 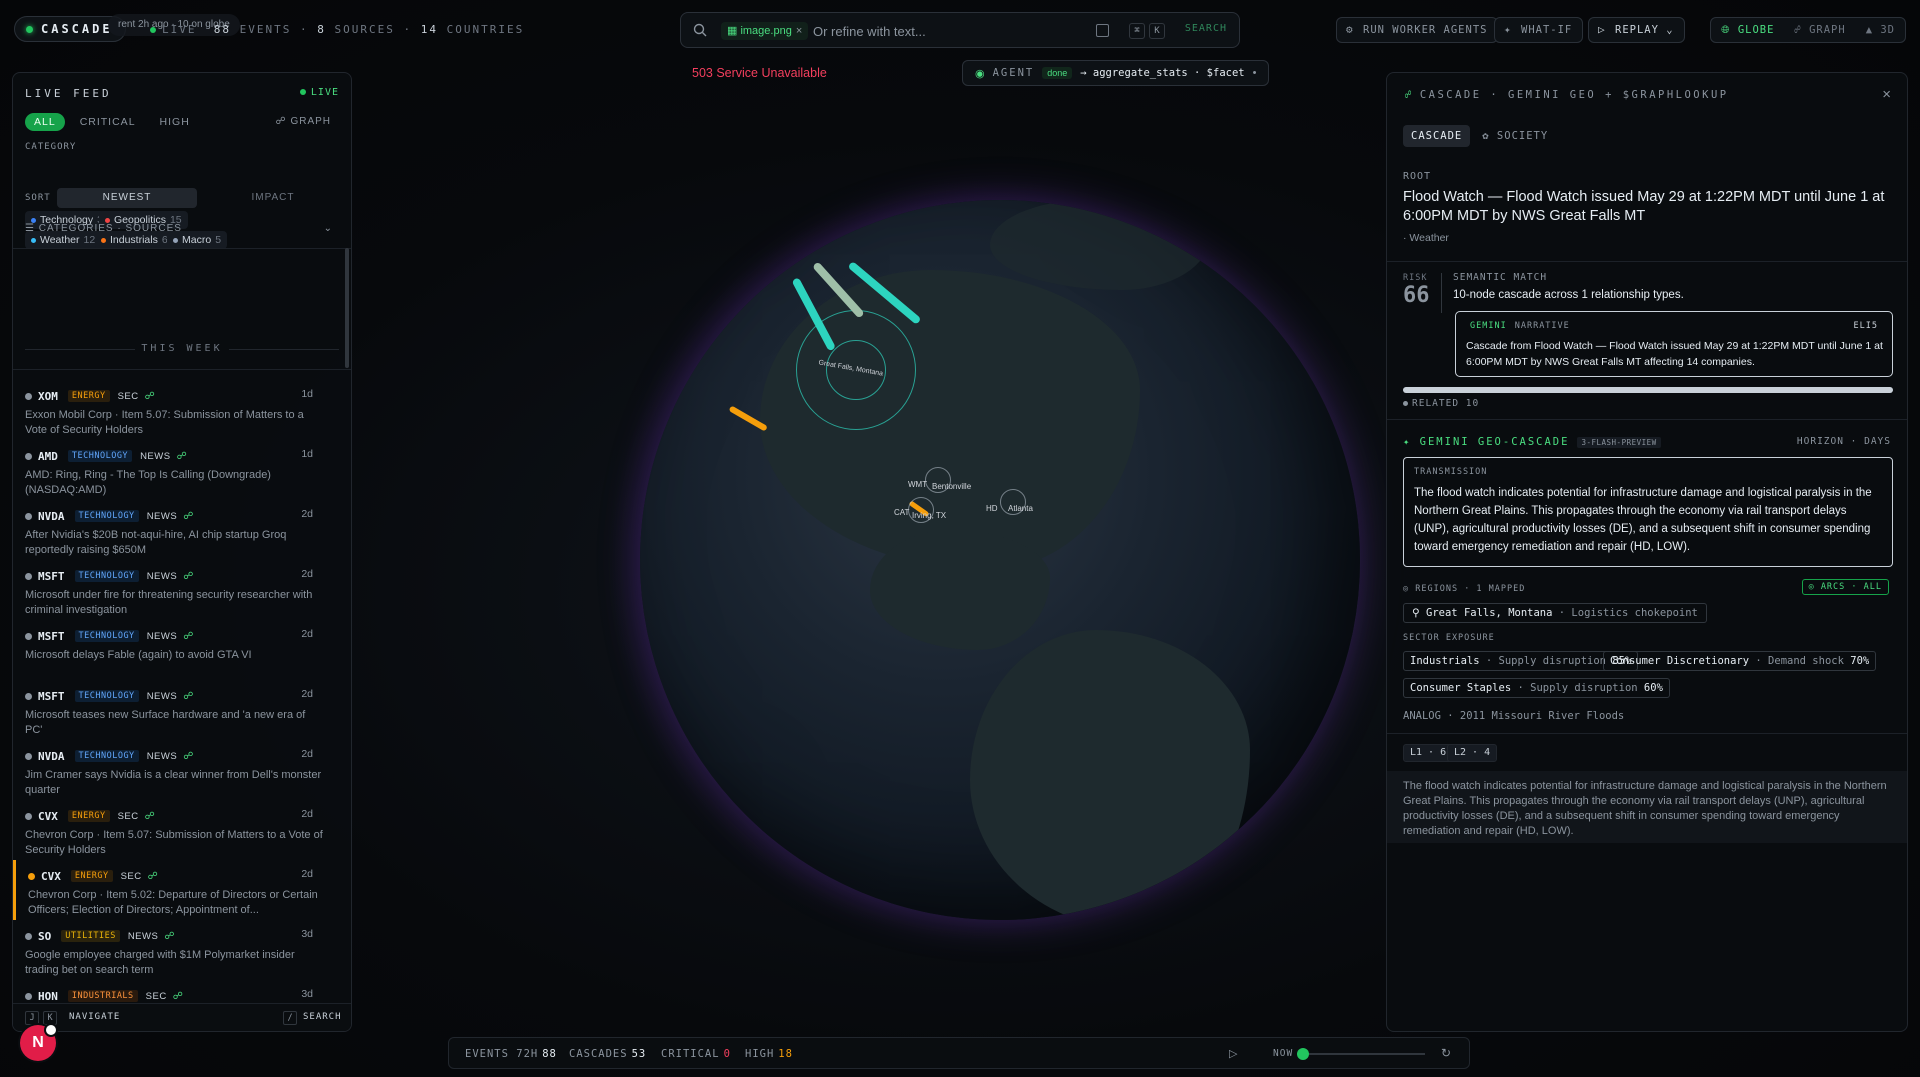 I want to click on high-label: HIGH, so click(x=760, y=1054).